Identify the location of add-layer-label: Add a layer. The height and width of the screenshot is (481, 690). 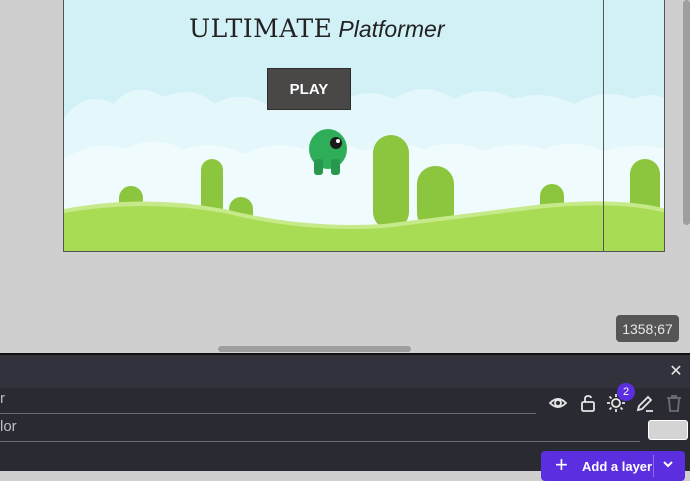
(617, 466).